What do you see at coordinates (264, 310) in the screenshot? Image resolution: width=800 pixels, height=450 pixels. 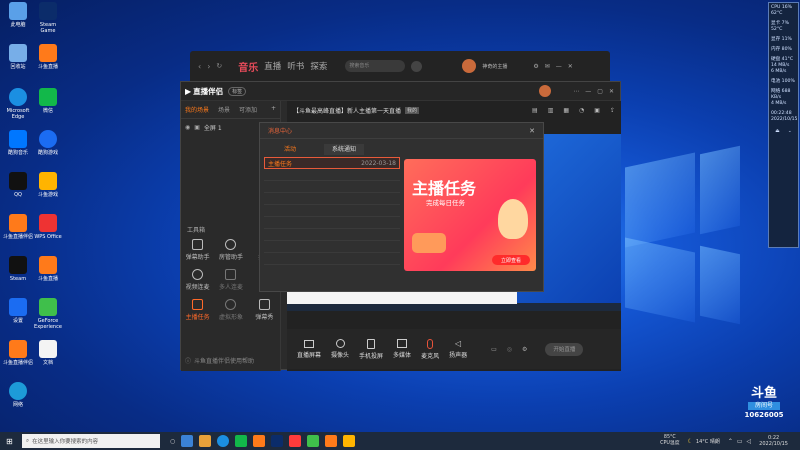 I see `tool-item: 弹幕秀` at bounding box center [264, 310].